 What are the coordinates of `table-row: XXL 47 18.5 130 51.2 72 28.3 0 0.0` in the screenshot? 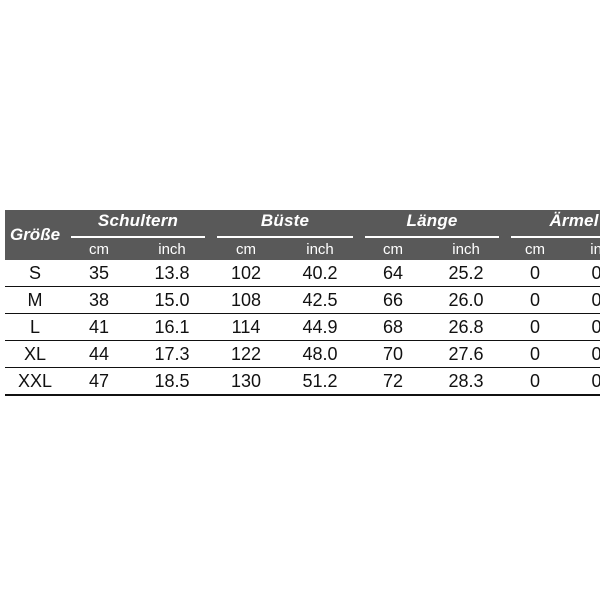 It's located at (302, 381).